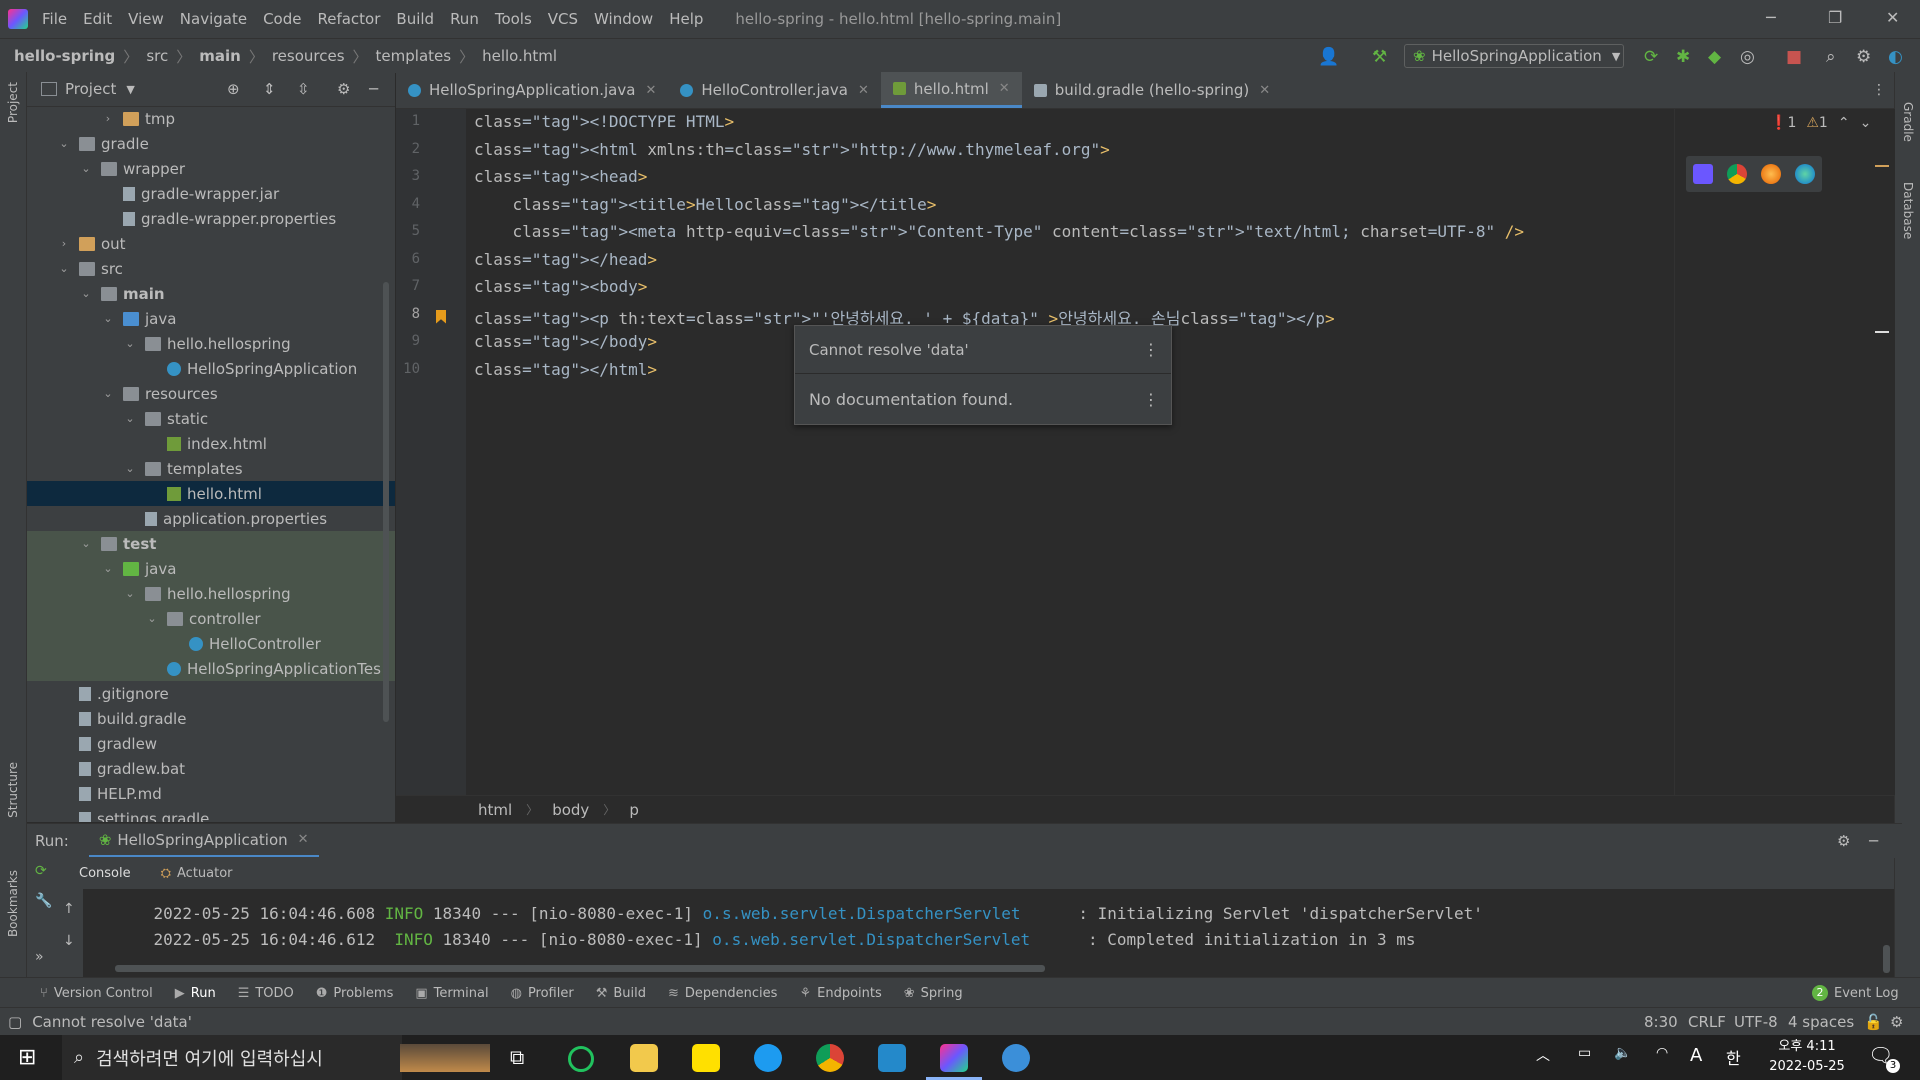  I want to click on intellij-taskbar-icon, so click(954, 1058).